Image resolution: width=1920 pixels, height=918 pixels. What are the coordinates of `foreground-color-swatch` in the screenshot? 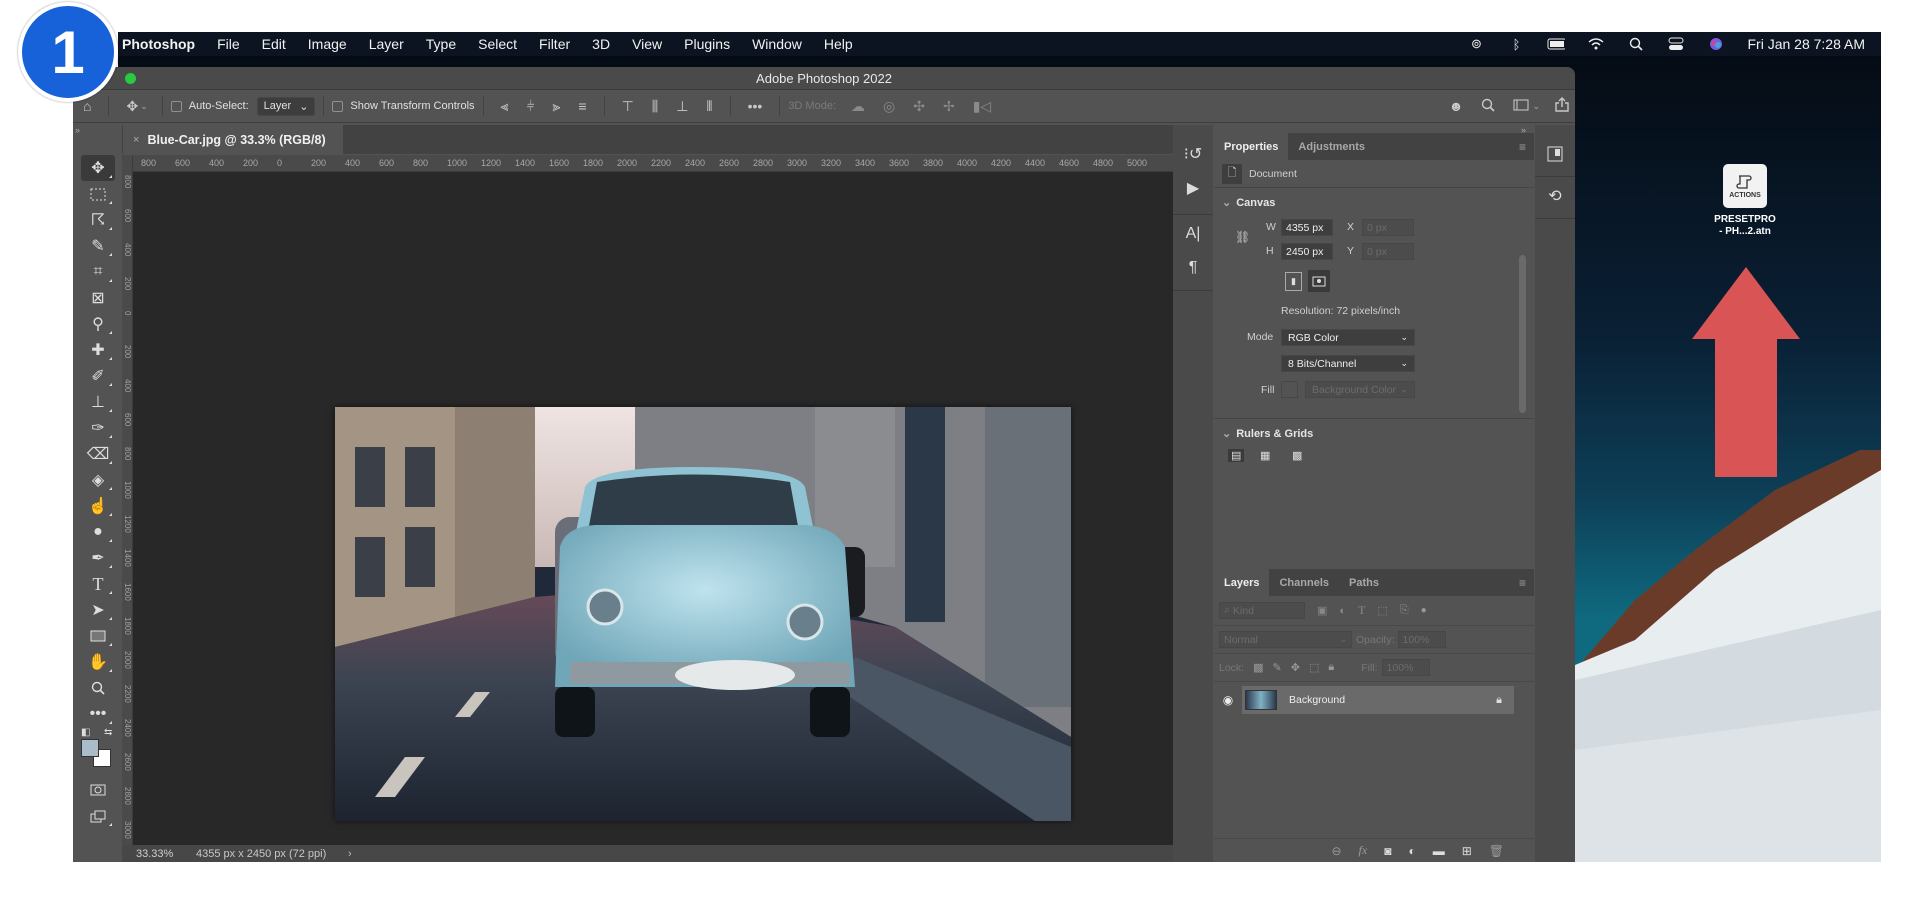 It's located at (90, 748).